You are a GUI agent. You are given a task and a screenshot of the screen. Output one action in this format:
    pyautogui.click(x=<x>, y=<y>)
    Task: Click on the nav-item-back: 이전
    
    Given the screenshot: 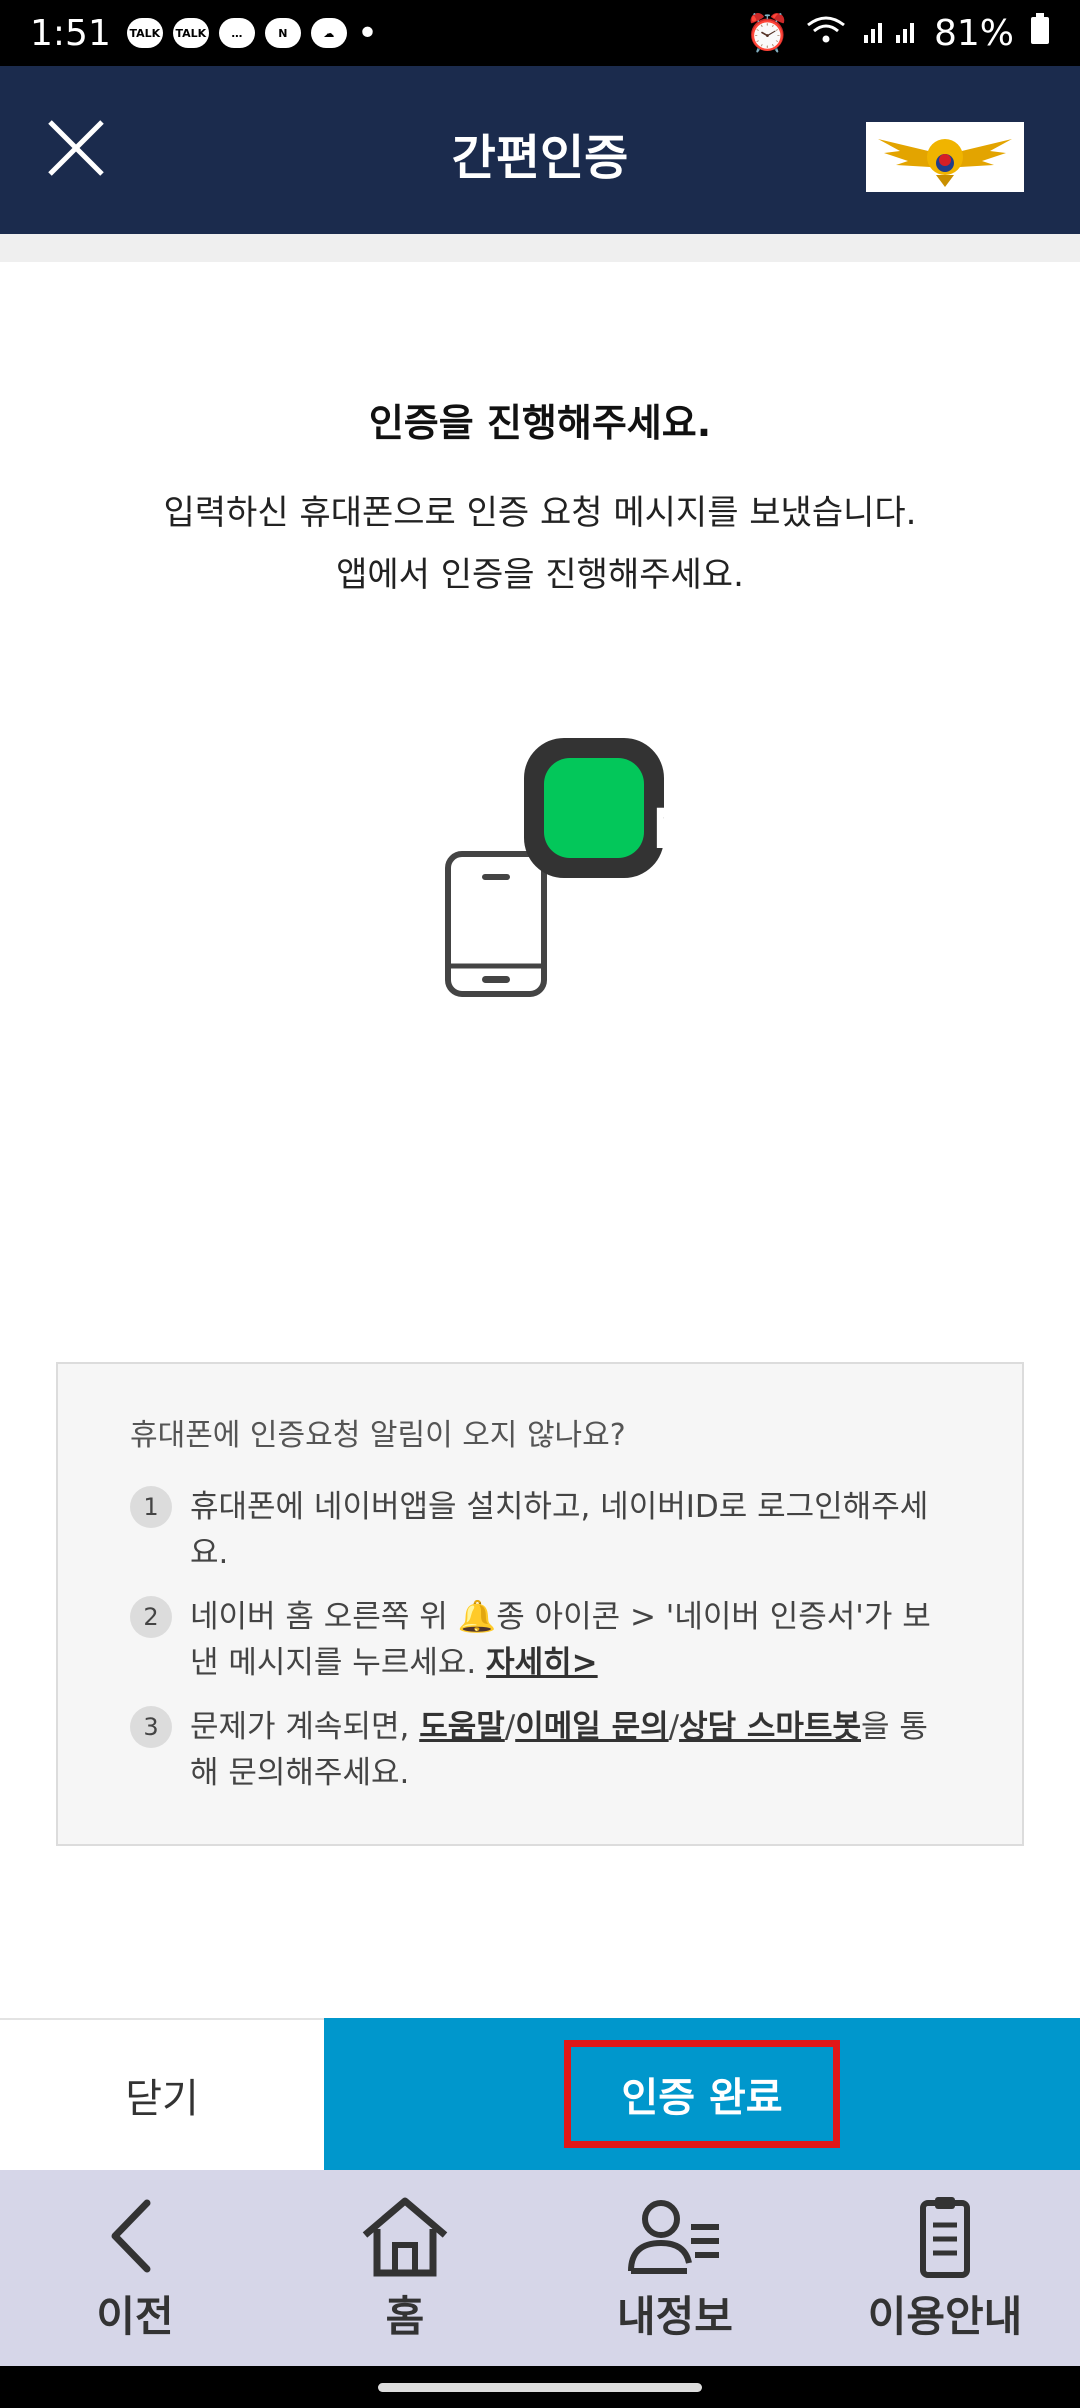 What is the action you would take?
    pyautogui.click(x=135, y=2268)
    